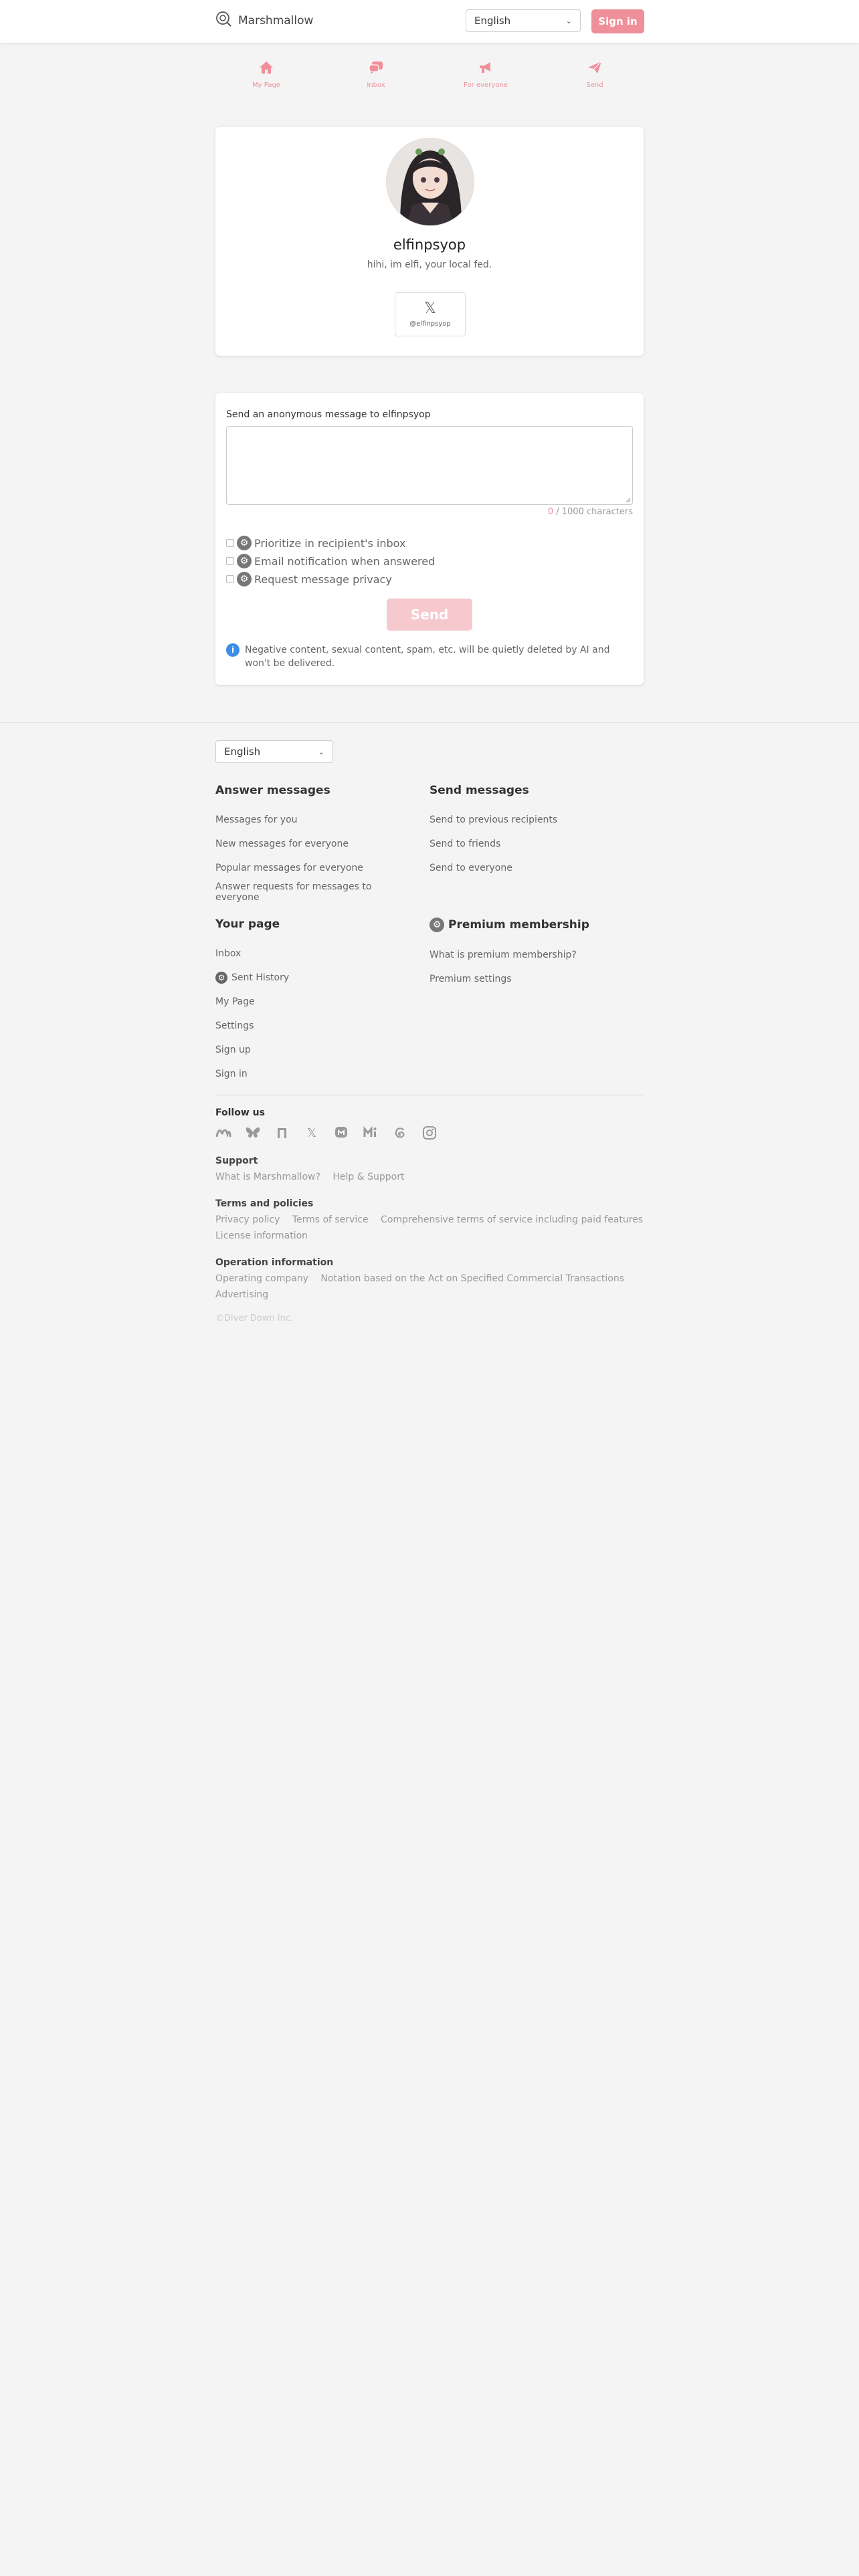 This screenshot has height=2576, width=859. What do you see at coordinates (248, 1219) in the screenshot?
I see `footer-link-privacy-policy: Privacy policy` at bounding box center [248, 1219].